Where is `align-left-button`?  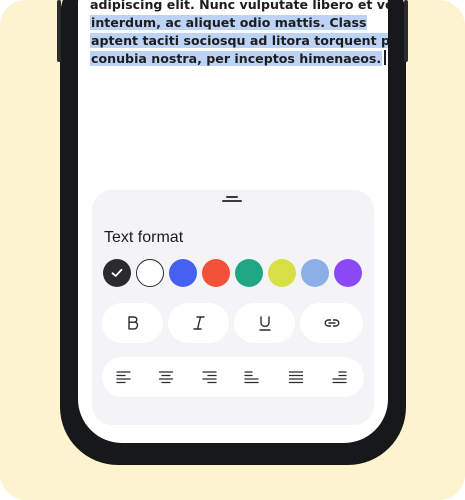
align-left-button is located at coordinates (124, 377).